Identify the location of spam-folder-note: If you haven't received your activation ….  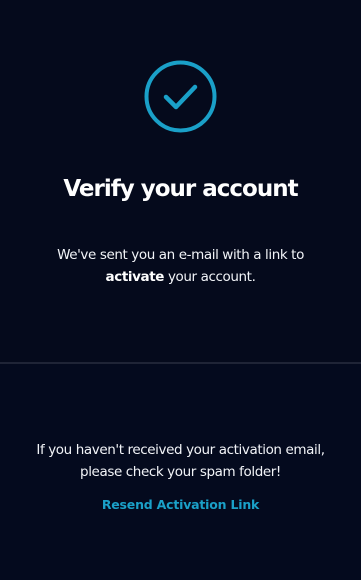
(180, 461).